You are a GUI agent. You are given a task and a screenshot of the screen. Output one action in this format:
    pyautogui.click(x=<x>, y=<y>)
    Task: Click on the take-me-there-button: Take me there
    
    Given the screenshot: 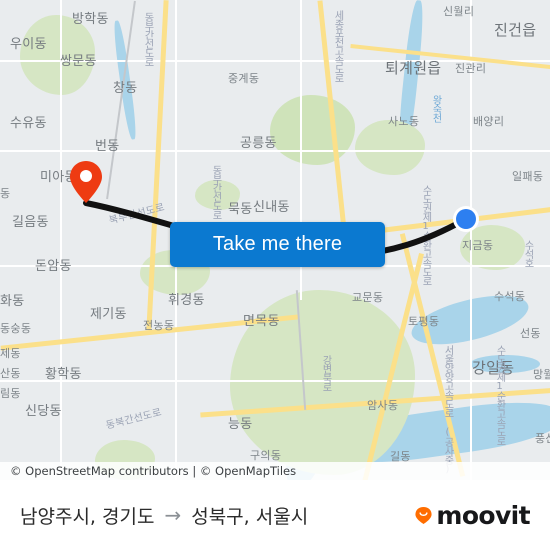 What is the action you would take?
    pyautogui.click(x=277, y=244)
    